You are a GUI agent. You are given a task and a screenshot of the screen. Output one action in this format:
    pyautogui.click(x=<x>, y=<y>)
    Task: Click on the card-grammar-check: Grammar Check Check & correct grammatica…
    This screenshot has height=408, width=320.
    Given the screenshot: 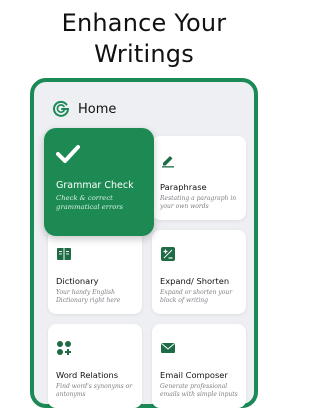 What is the action you would take?
    pyautogui.click(x=99, y=182)
    